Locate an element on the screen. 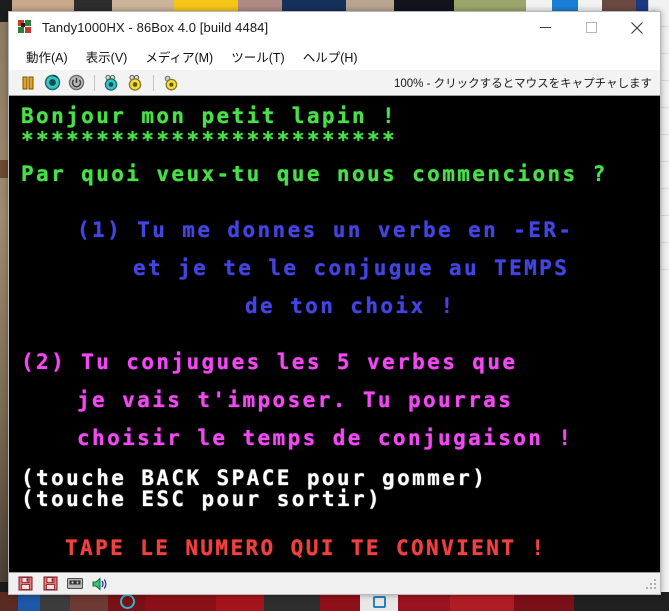  toolbar-separator is located at coordinates (94, 82).